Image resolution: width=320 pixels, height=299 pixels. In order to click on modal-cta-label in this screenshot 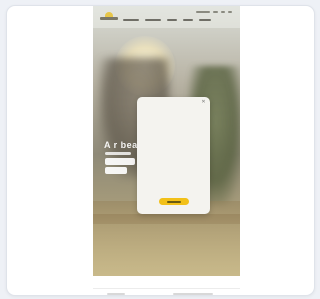, I will do `click(174, 201)`.